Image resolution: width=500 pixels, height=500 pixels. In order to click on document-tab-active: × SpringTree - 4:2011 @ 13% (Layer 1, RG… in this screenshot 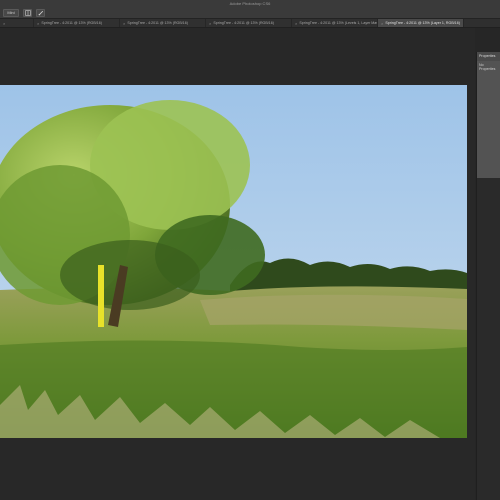, I will do `click(421, 23)`.